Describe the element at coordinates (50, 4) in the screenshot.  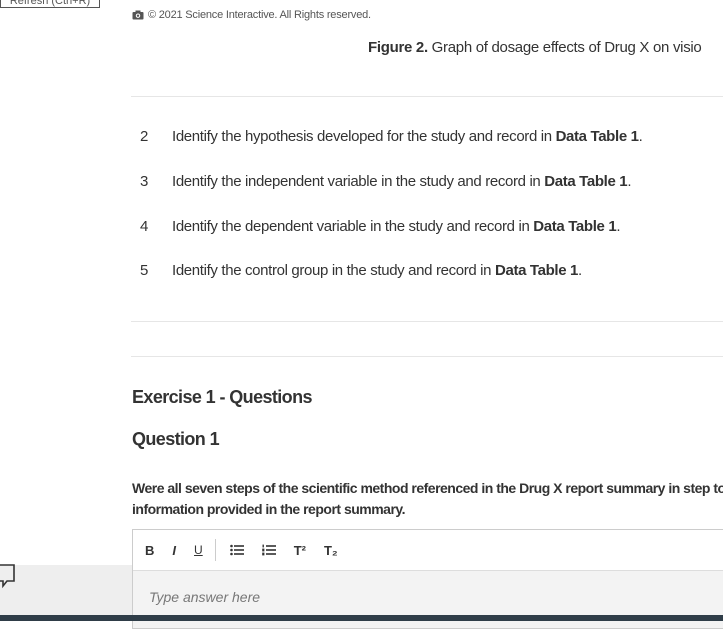
I see `refresh-button: Refresh (Ctrl+R)` at that location.